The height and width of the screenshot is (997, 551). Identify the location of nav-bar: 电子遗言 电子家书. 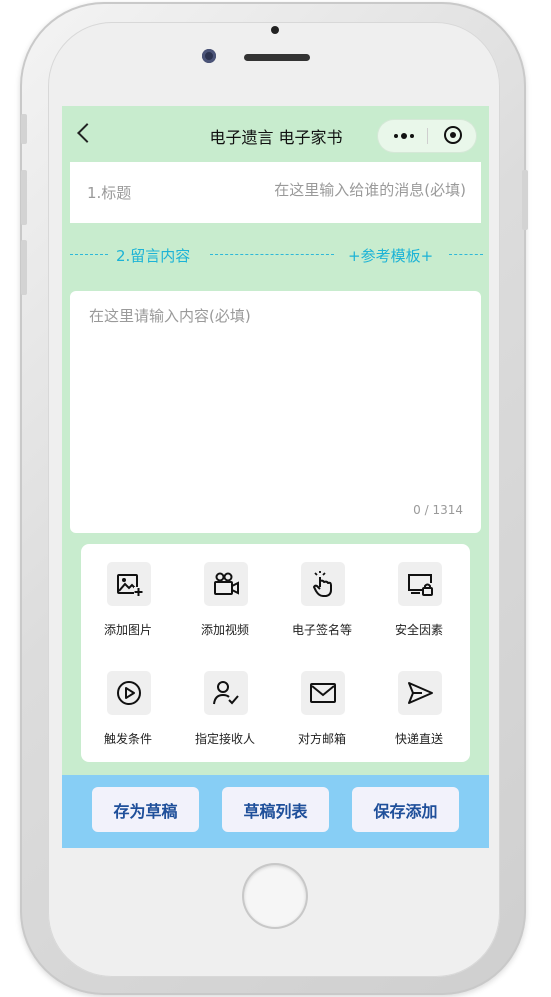
(275, 134).